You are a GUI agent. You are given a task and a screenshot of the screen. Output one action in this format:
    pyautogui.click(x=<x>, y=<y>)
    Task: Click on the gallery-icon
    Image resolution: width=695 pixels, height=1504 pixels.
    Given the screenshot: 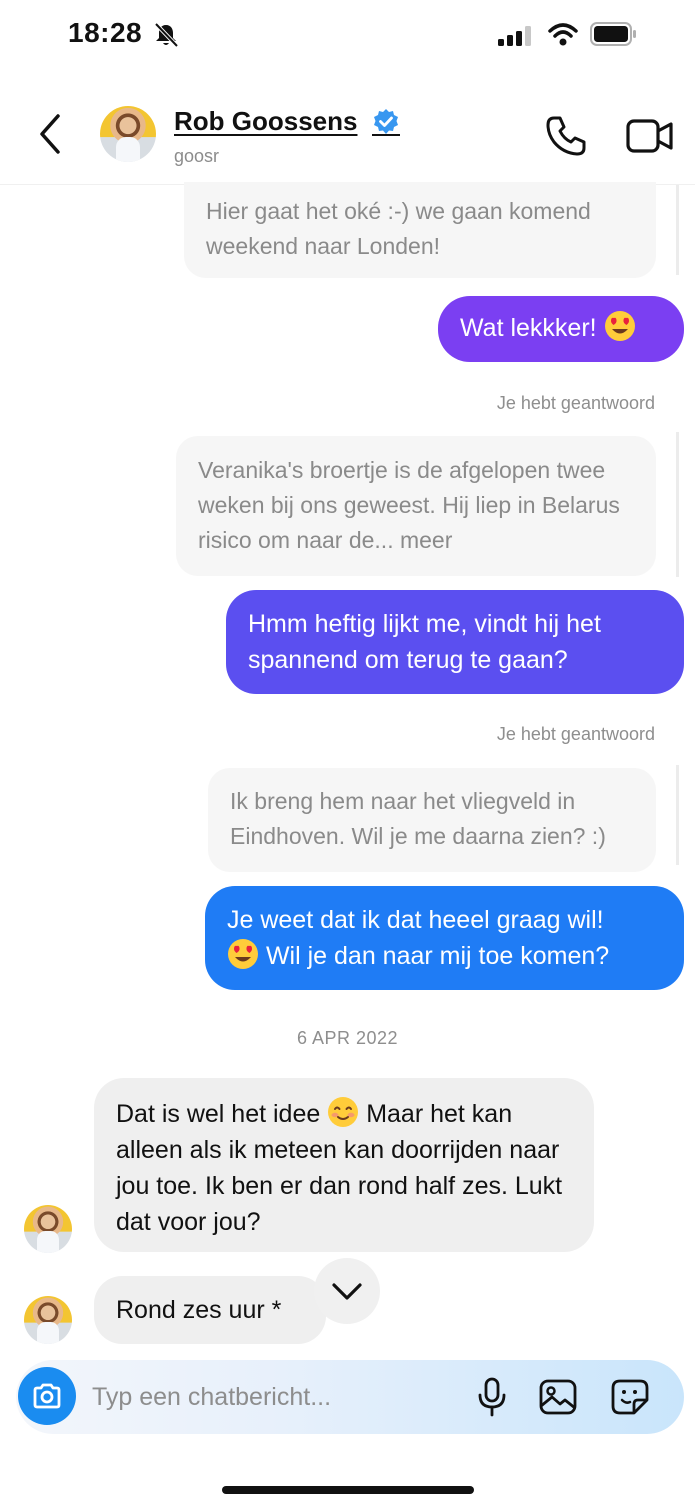 What is the action you would take?
    pyautogui.click(x=558, y=1397)
    